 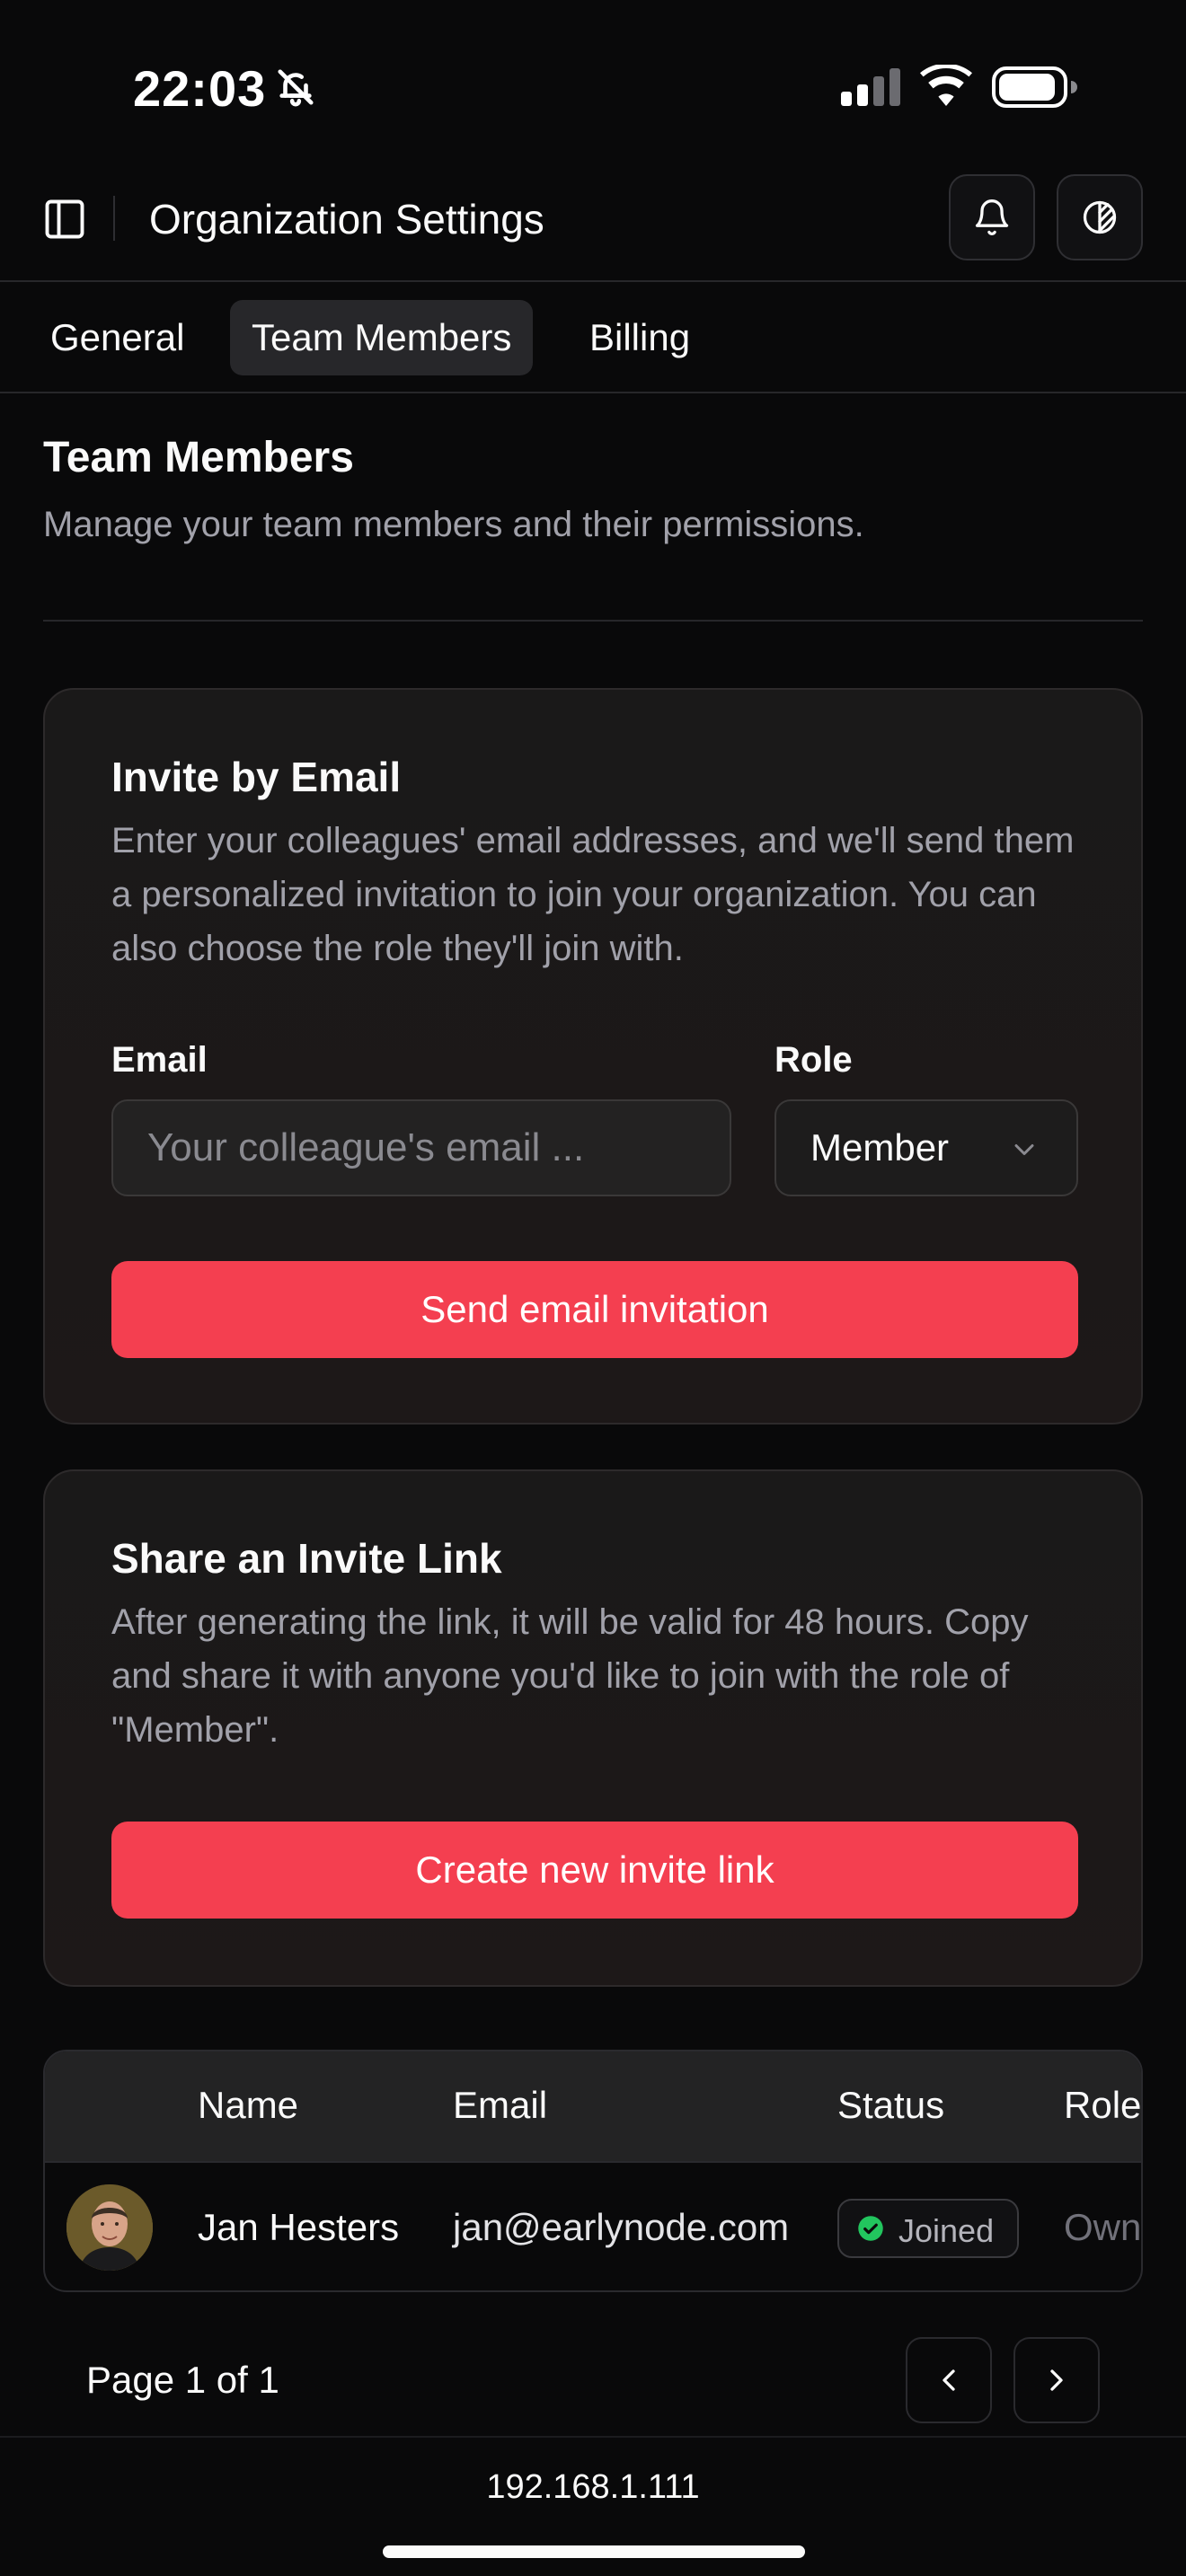 What do you see at coordinates (200, 88) in the screenshot?
I see `status-time: 22:03` at bounding box center [200, 88].